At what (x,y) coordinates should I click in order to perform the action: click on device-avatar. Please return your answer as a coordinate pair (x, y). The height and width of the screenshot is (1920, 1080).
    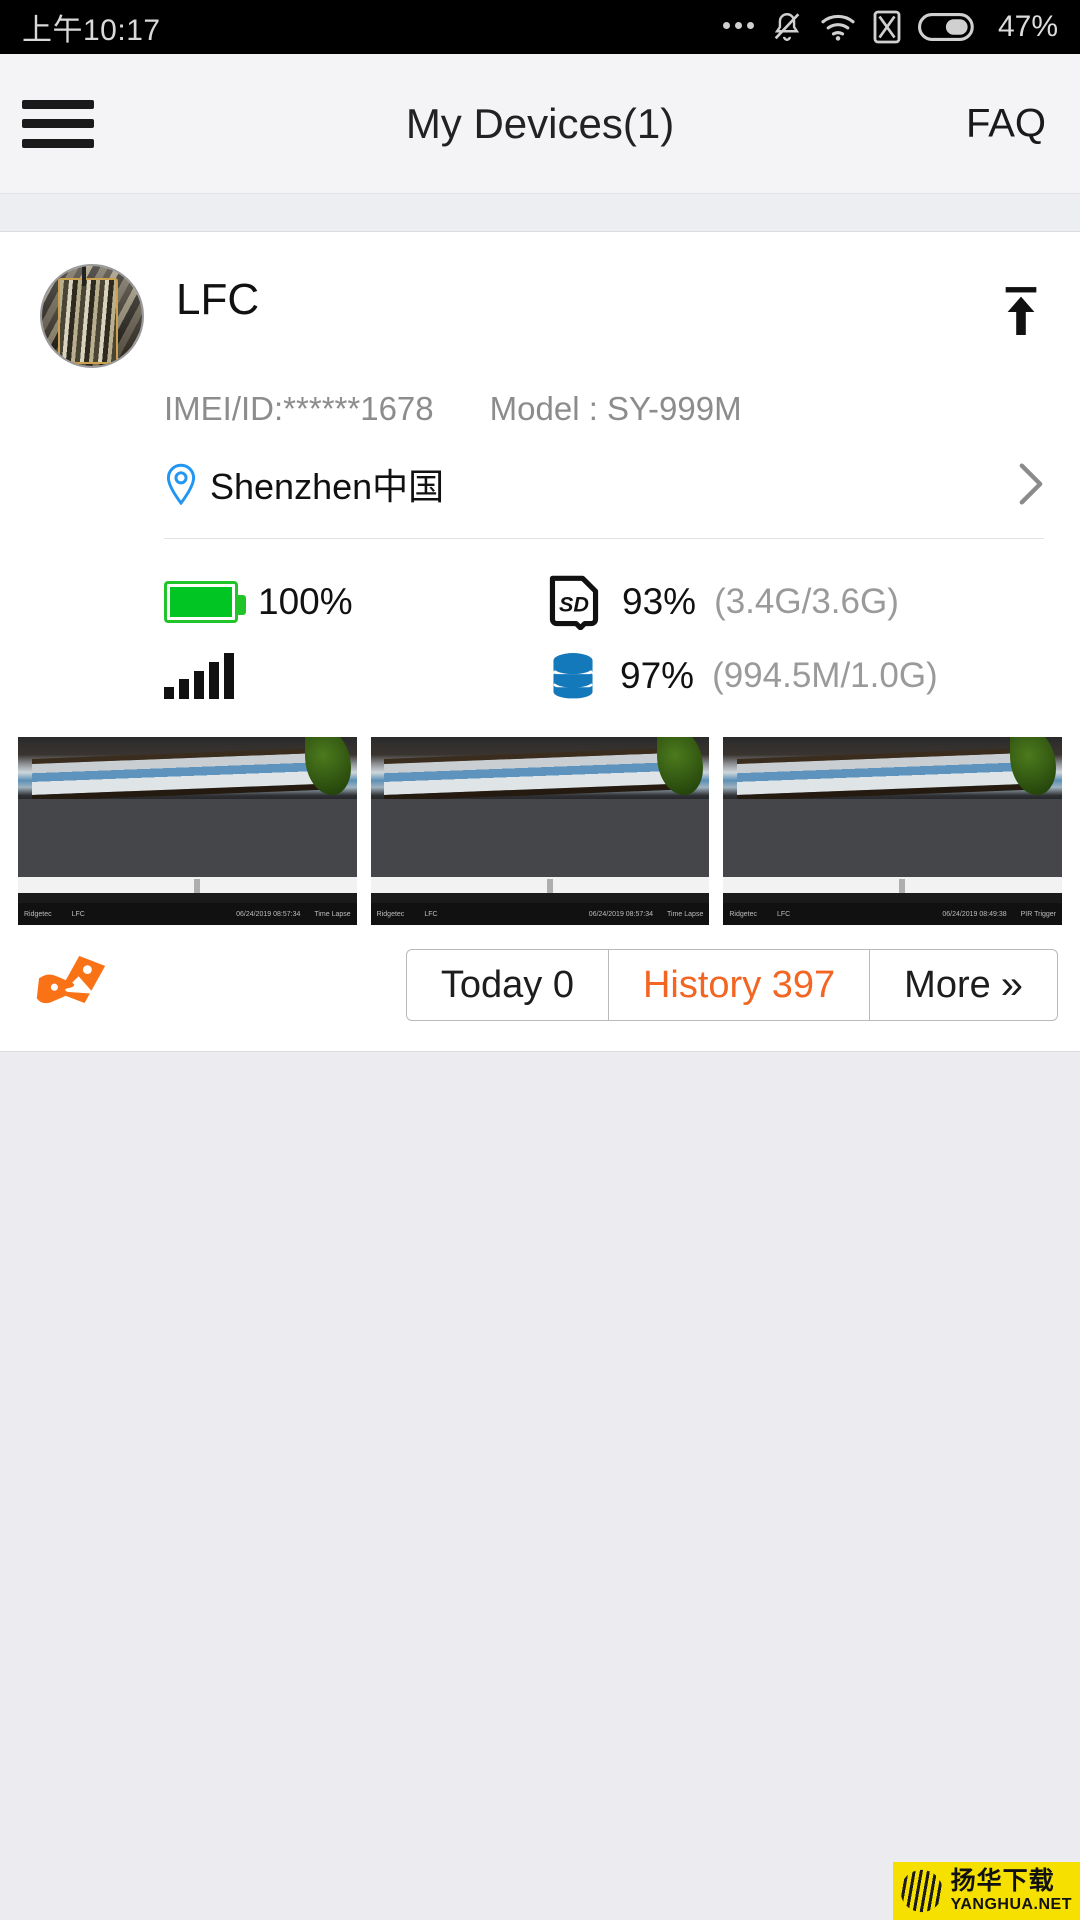
    Looking at the image, I should click on (92, 316).